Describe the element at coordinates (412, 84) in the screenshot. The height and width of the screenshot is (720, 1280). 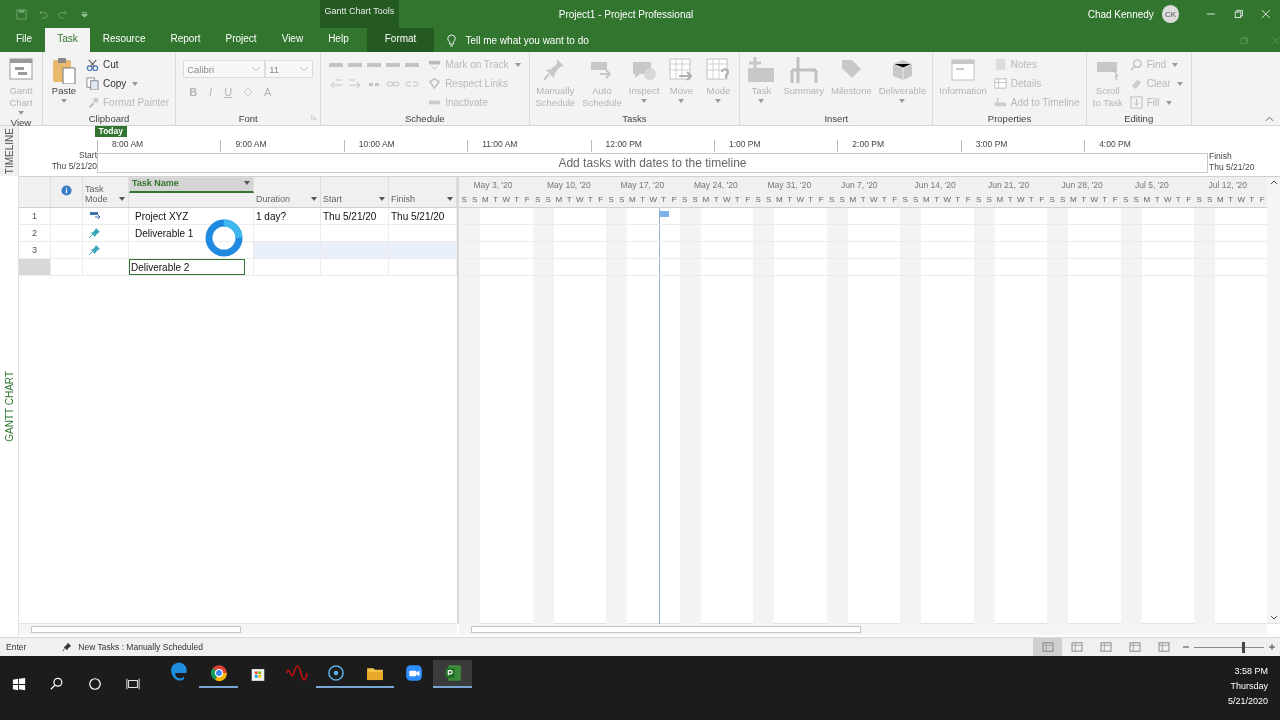
I see `unlink-icon` at that location.